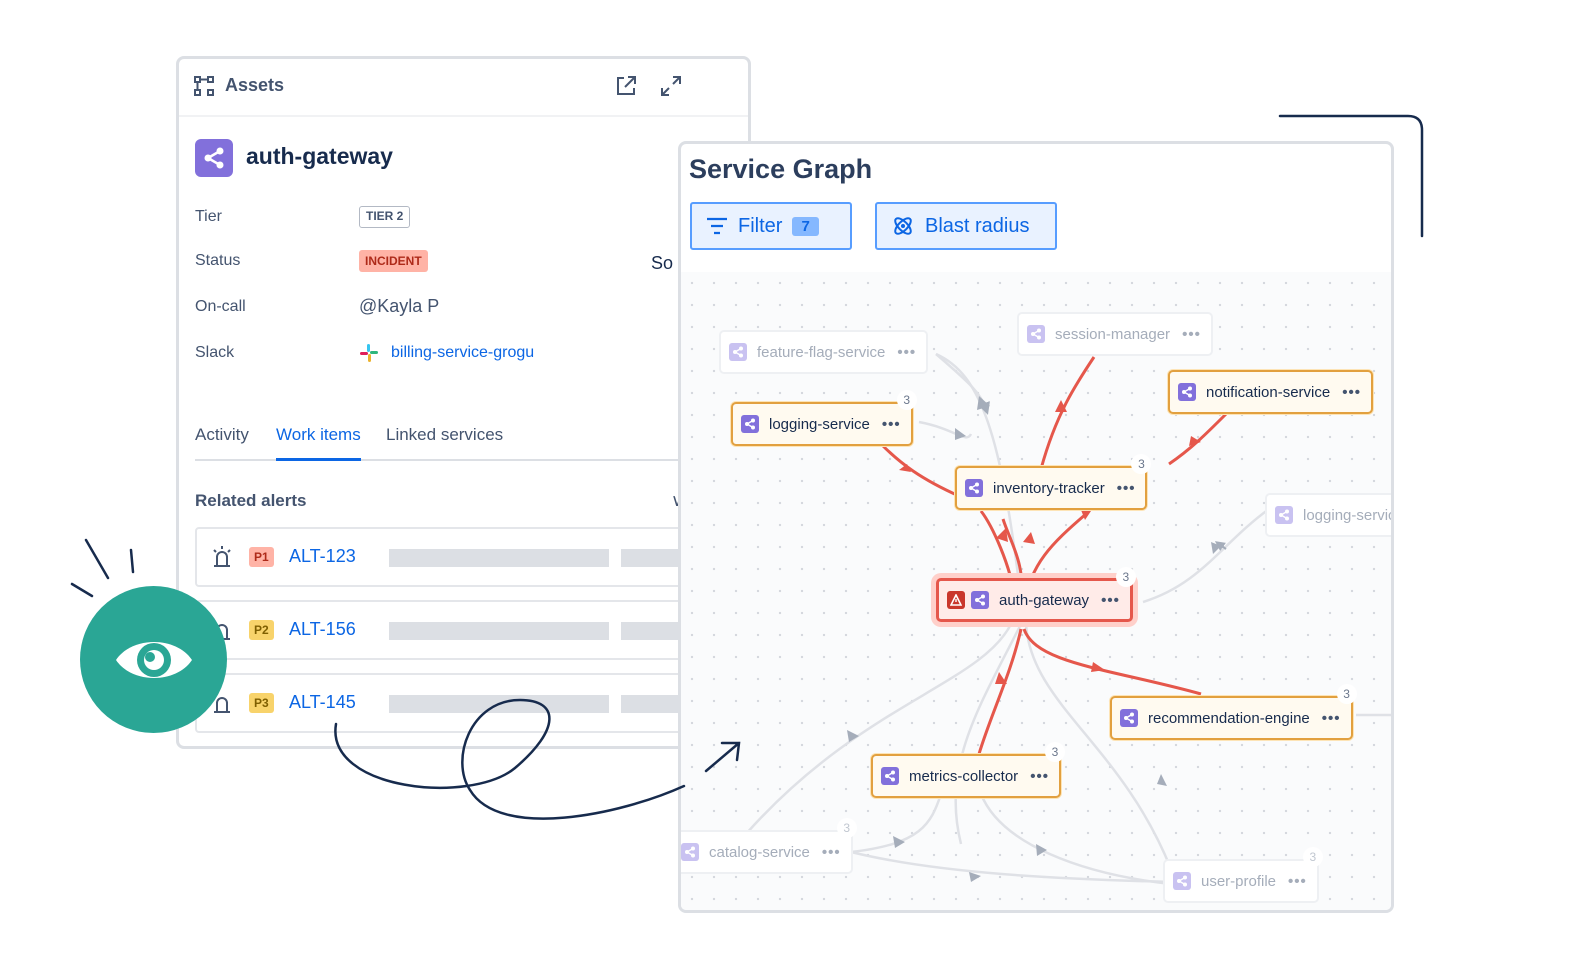 The image size is (1584, 978). I want to click on graph-node-catalog-service: catalog-service ••• 3, so click(769, 846).